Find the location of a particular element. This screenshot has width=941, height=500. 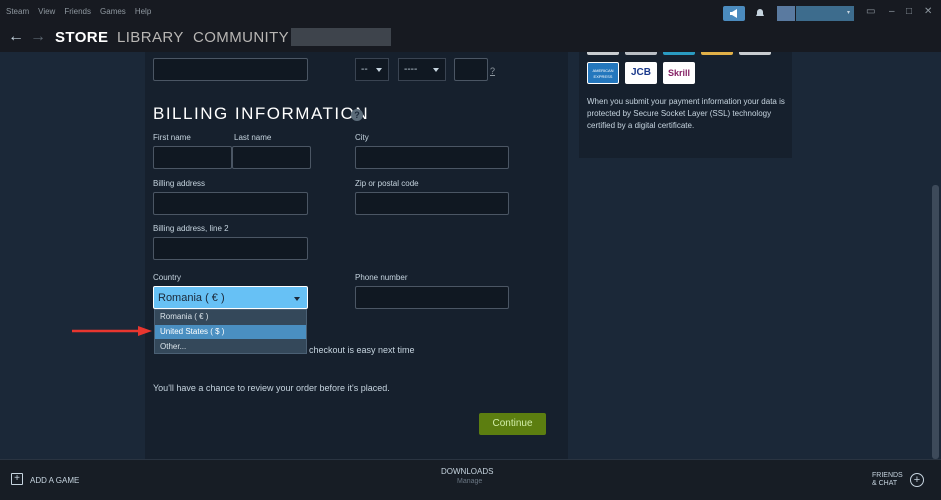

forward-arrow-icon: → is located at coordinates (38, 37).